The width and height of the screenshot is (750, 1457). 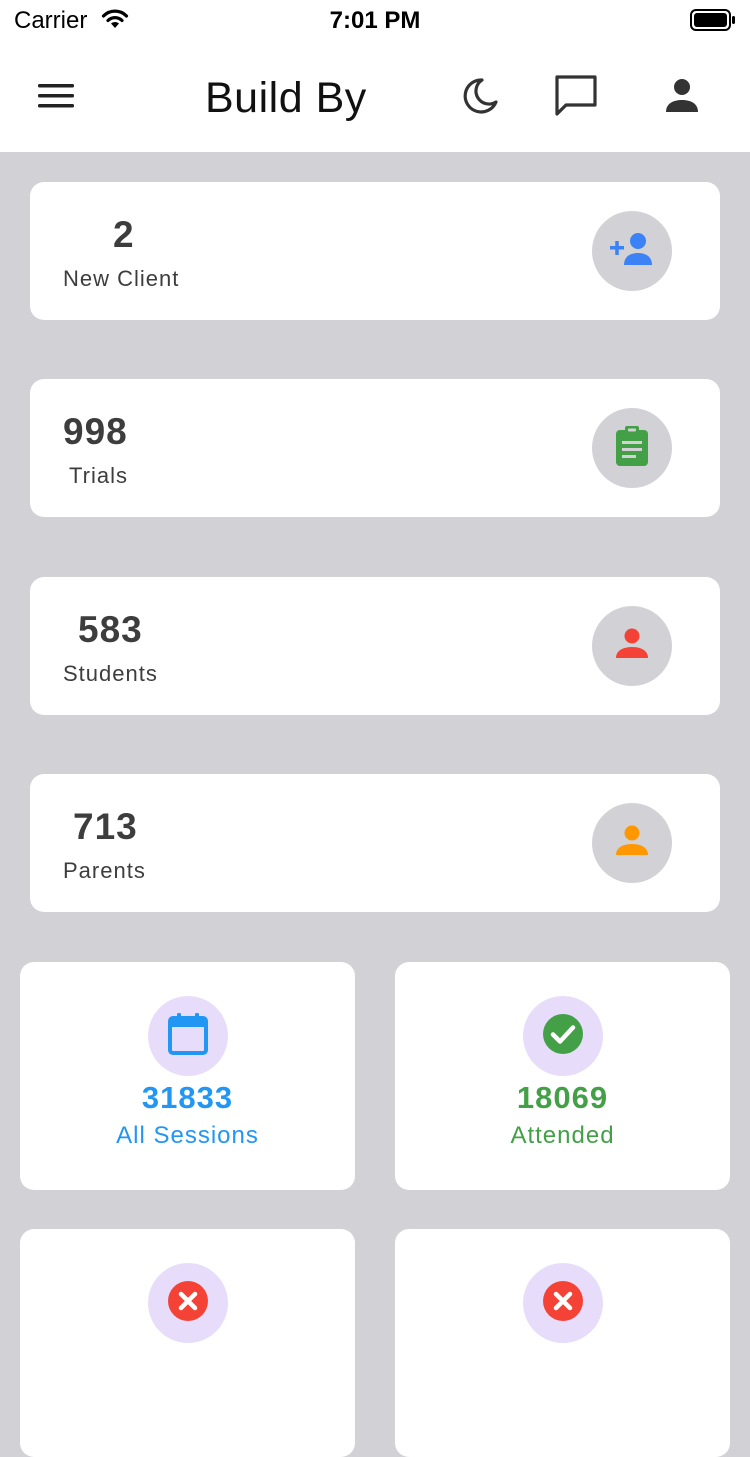 I want to click on all-sessions-icon-badge, so click(x=188, y=1036).